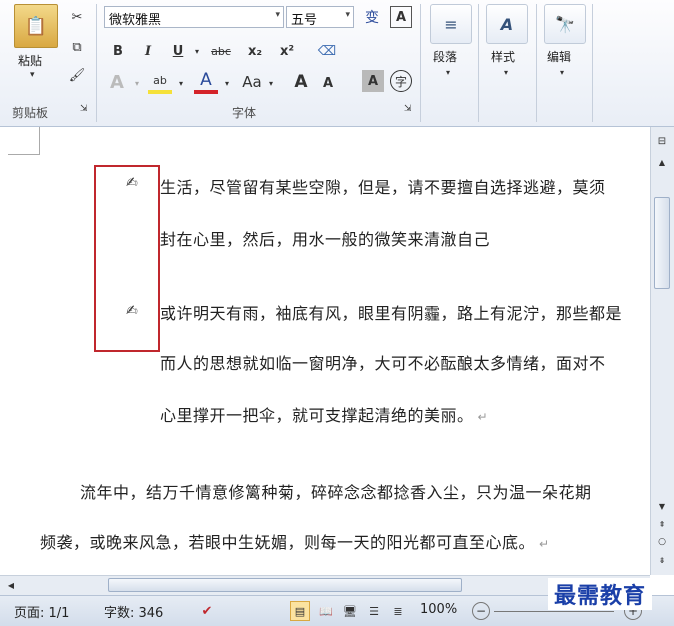 The height and width of the screenshot is (626, 674). What do you see at coordinates (178, 51) in the screenshot?
I see `underline-button: U` at bounding box center [178, 51].